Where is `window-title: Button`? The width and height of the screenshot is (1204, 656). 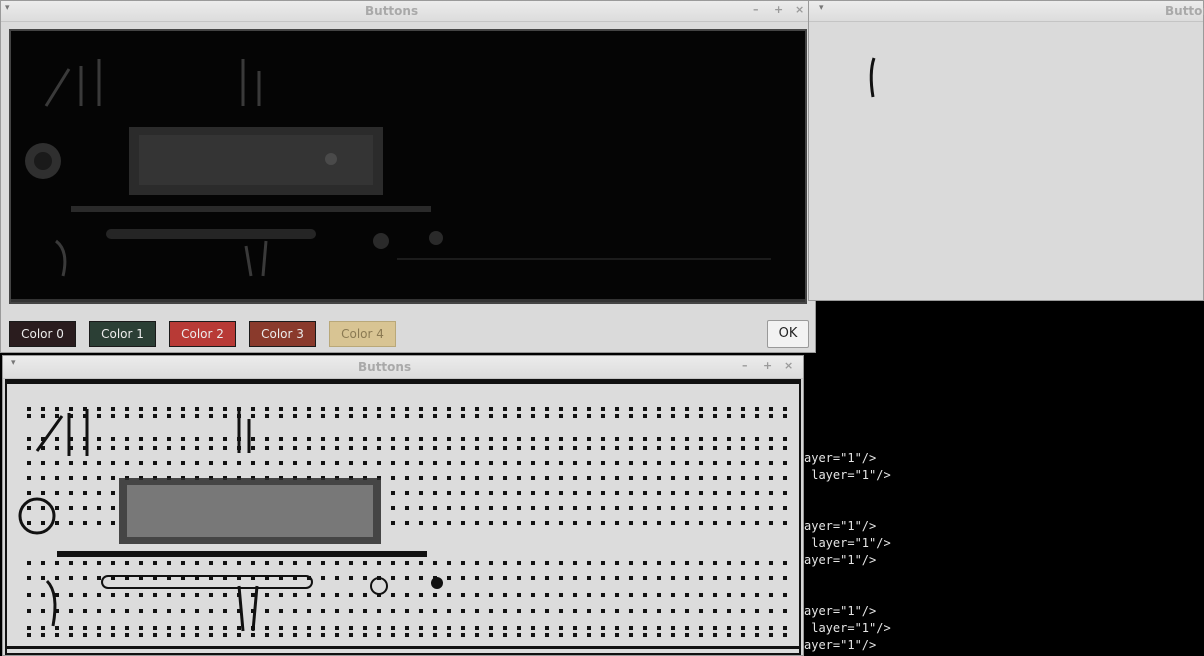 window-title: Button is located at coordinates (1184, 11).